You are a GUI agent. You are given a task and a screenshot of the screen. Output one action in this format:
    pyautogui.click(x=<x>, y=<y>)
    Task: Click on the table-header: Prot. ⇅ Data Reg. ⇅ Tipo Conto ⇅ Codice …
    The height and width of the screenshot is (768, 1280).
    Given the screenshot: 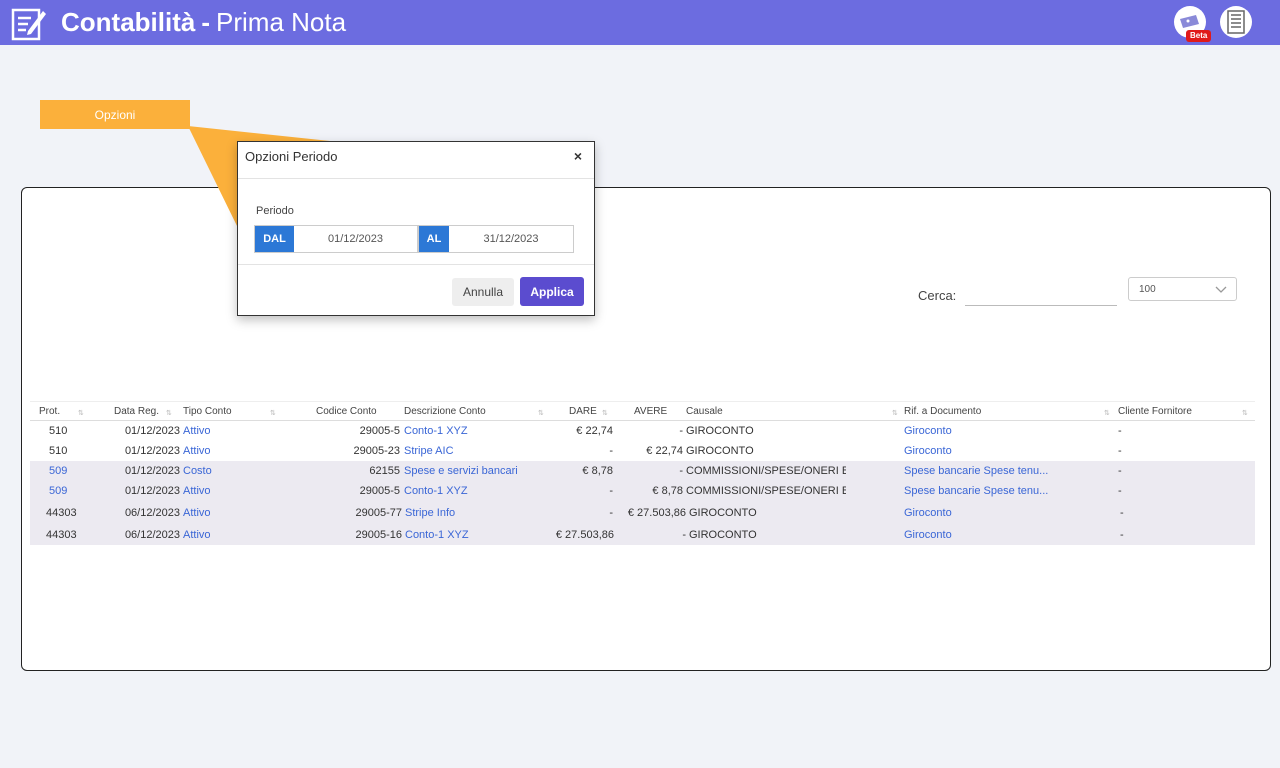 What is the action you would take?
    pyautogui.click(x=642, y=411)
    